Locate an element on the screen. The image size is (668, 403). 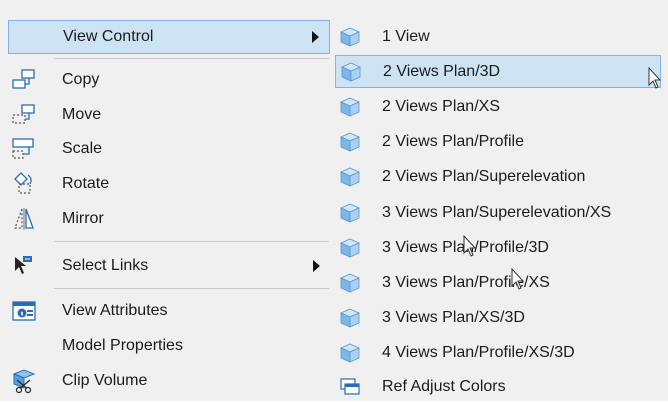
submenu-item-3-views-plan-profile-xs: 3 Views Plan/Profile/XS is located at coordinates (498, 282).